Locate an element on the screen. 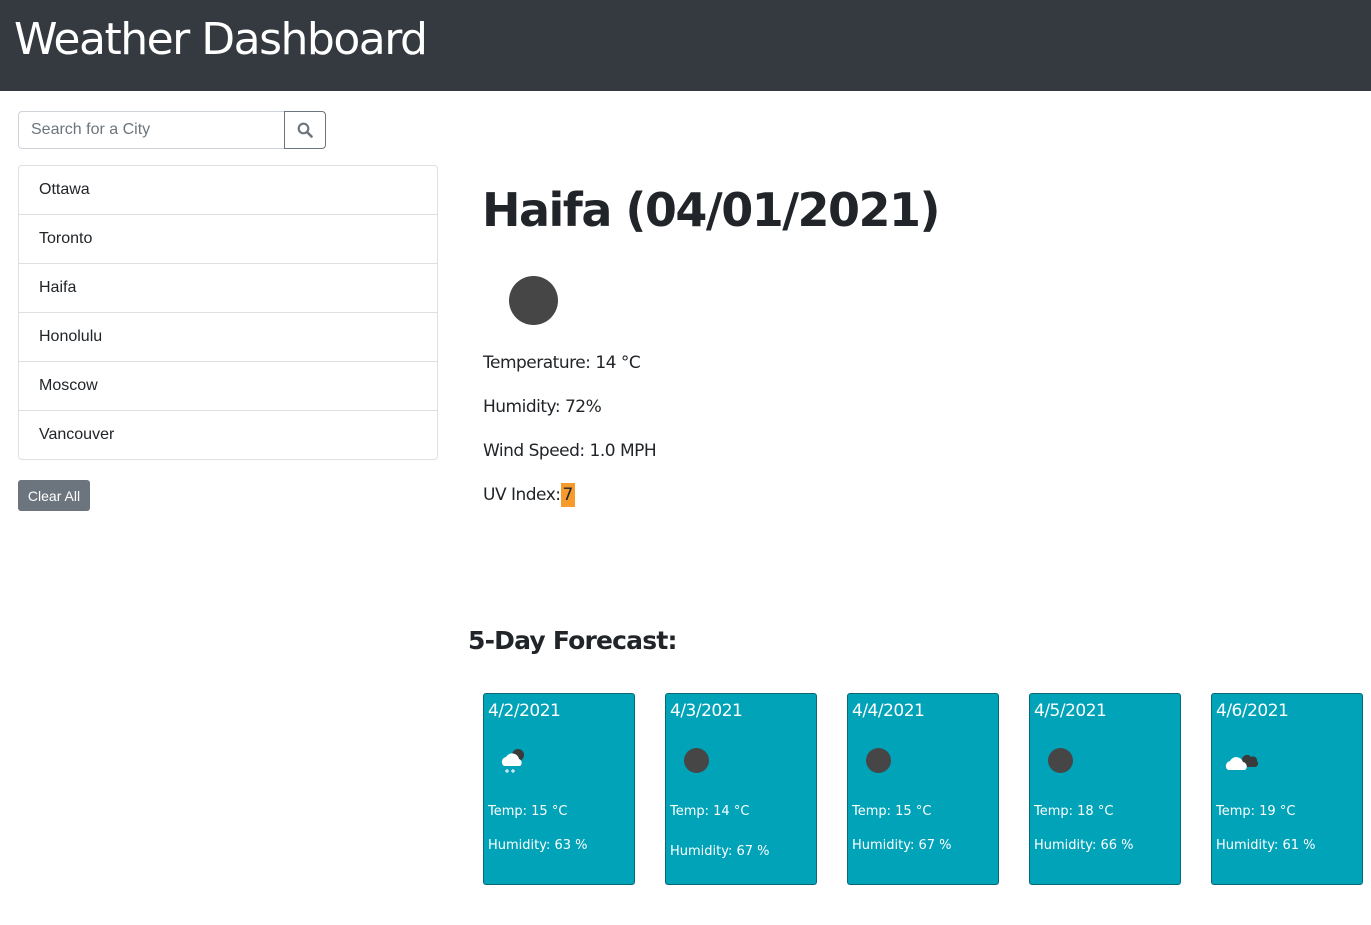 The image size is (1371, 925). cloudy-icon is located at coordinates (1242, 762).